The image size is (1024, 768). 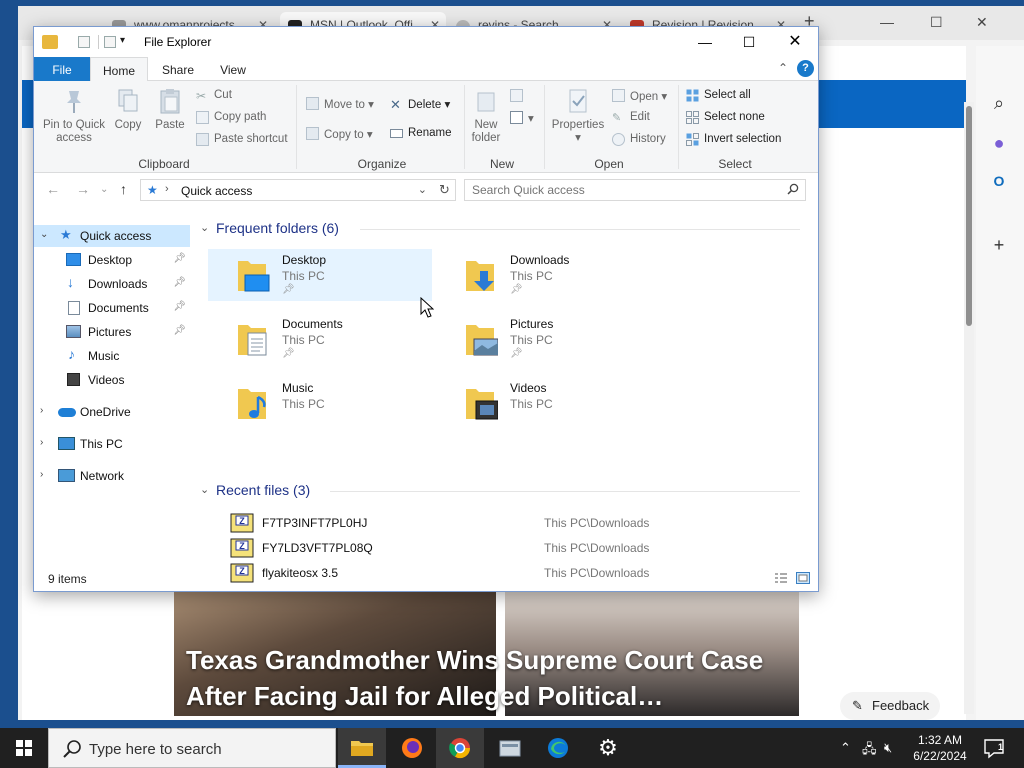 What do you see at coordinates (178, 69) in the screenshot?
I see `tab-share: Share` at bounding box center [178, 69].